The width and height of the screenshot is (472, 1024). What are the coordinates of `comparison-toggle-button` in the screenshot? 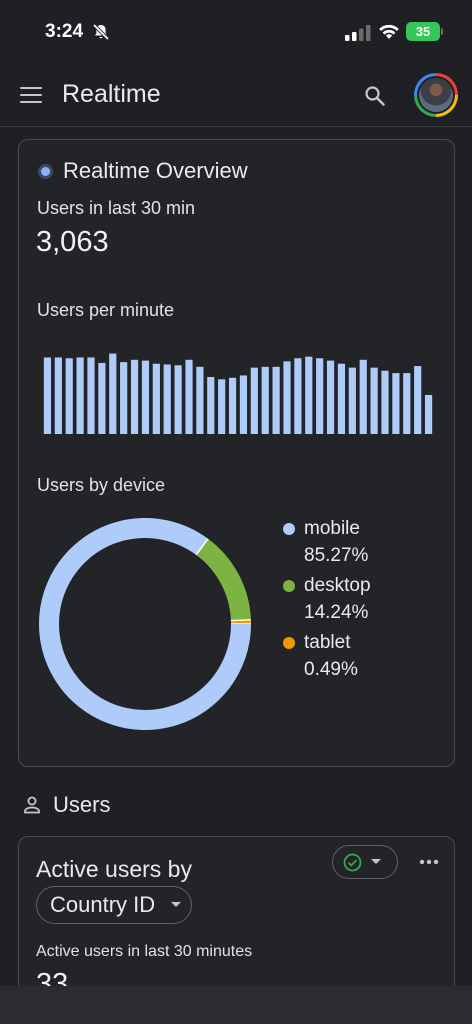 It's located at (365, 862).